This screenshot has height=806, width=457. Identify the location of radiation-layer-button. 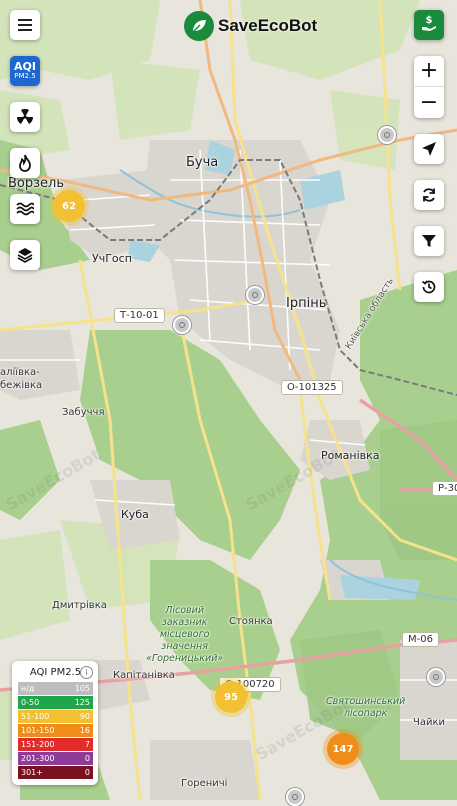
(25, 117).